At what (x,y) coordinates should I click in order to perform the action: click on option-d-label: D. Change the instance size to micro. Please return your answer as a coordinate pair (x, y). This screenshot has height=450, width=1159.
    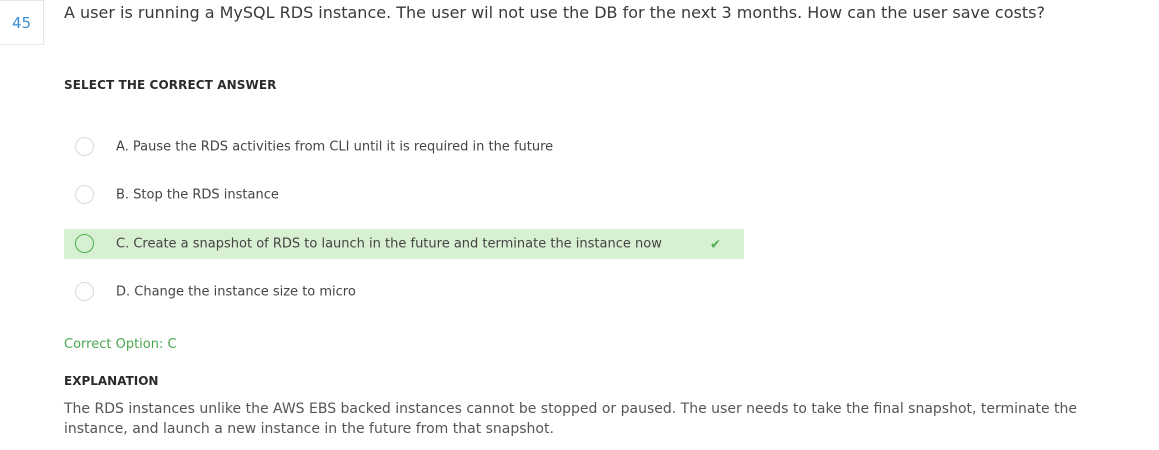
    Looking at the image, I should click on (236, 292).